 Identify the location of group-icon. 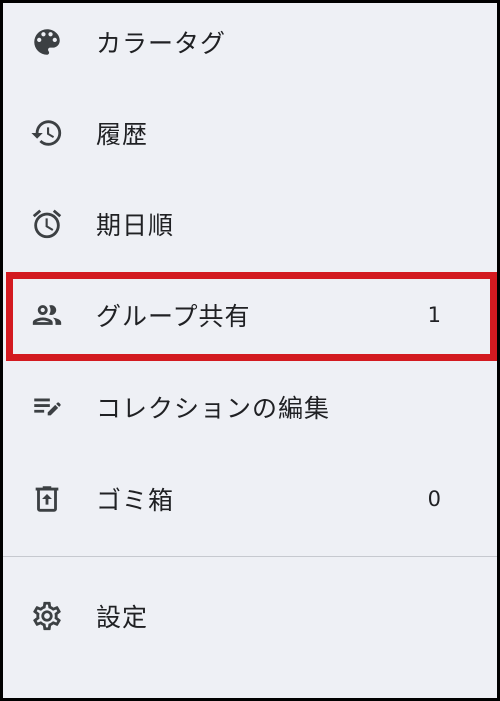
(47, 315).